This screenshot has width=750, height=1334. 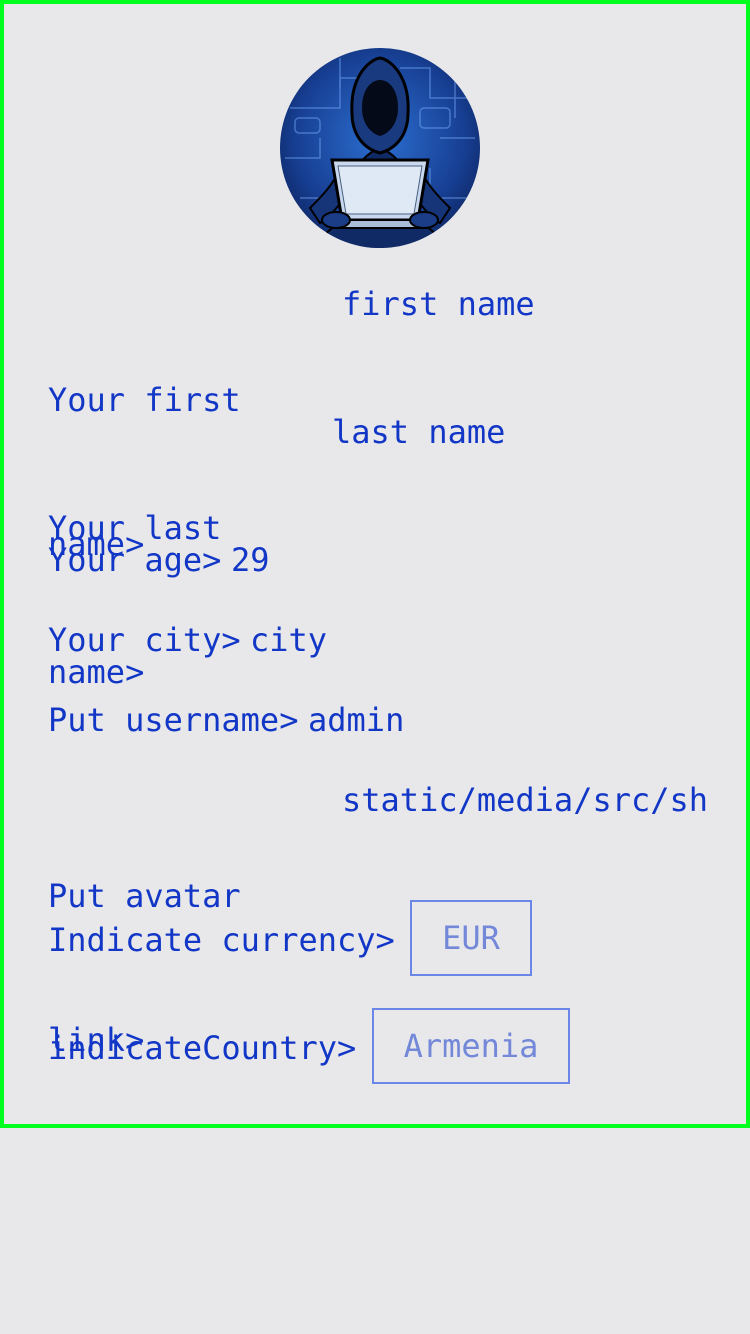 I want to click on username-input: admin, so click(x=356, y=720).